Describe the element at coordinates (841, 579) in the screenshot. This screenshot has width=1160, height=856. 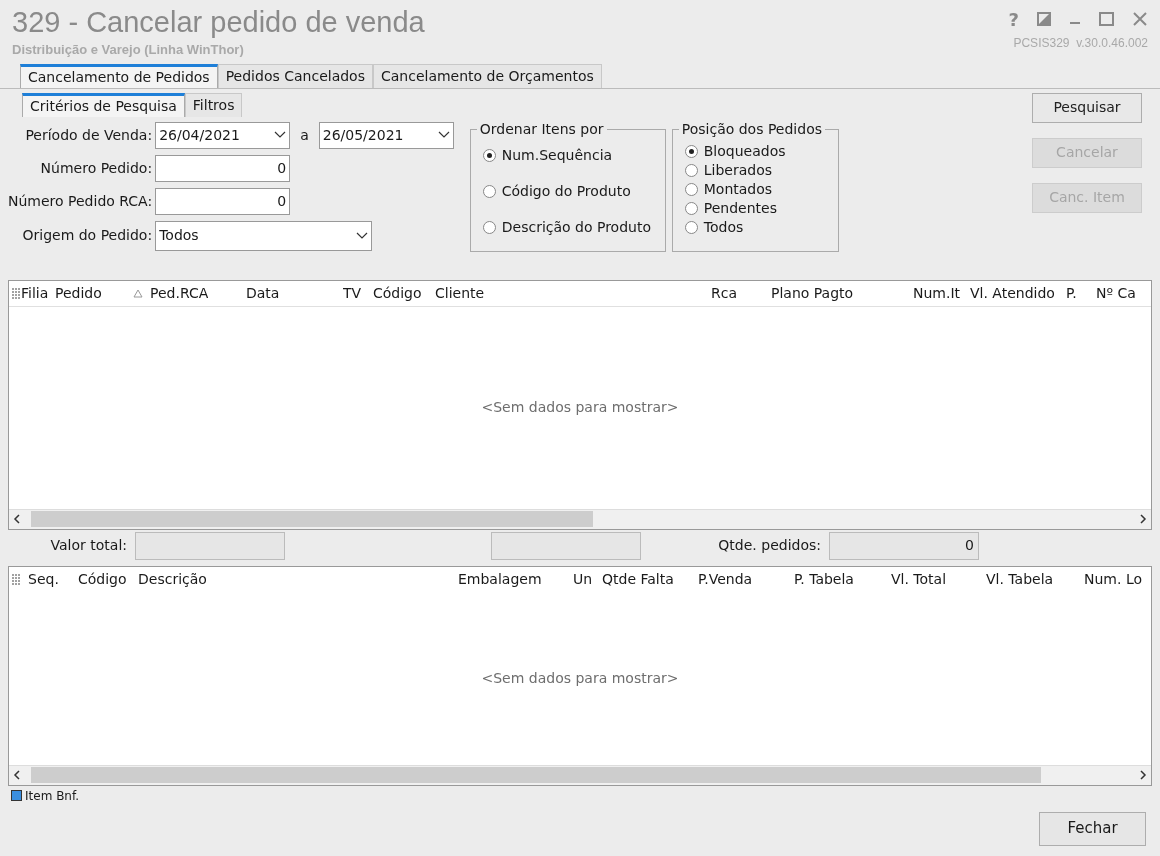
I see `column-header: P. Tabela` at that location.